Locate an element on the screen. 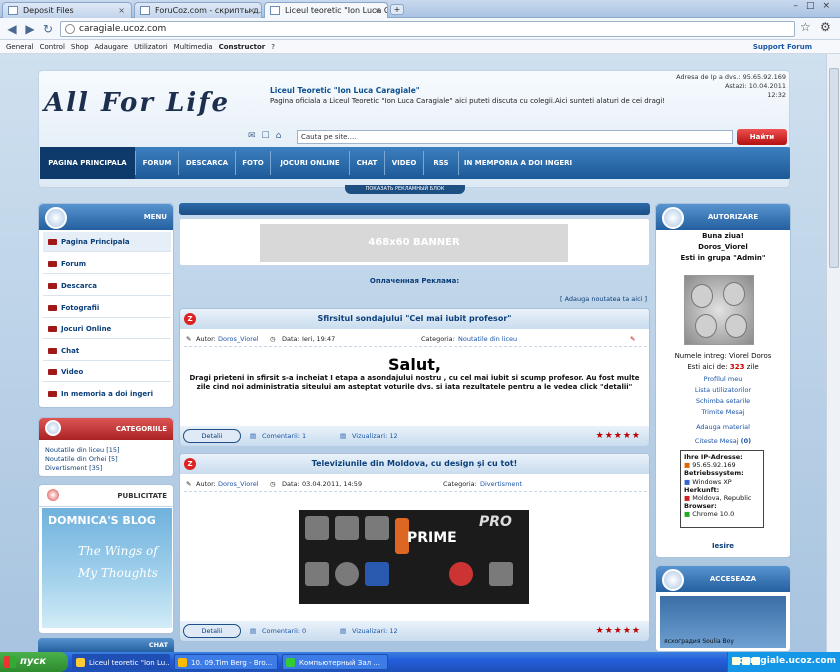  category-link: Divertisment is located at coordinates (501, 484).